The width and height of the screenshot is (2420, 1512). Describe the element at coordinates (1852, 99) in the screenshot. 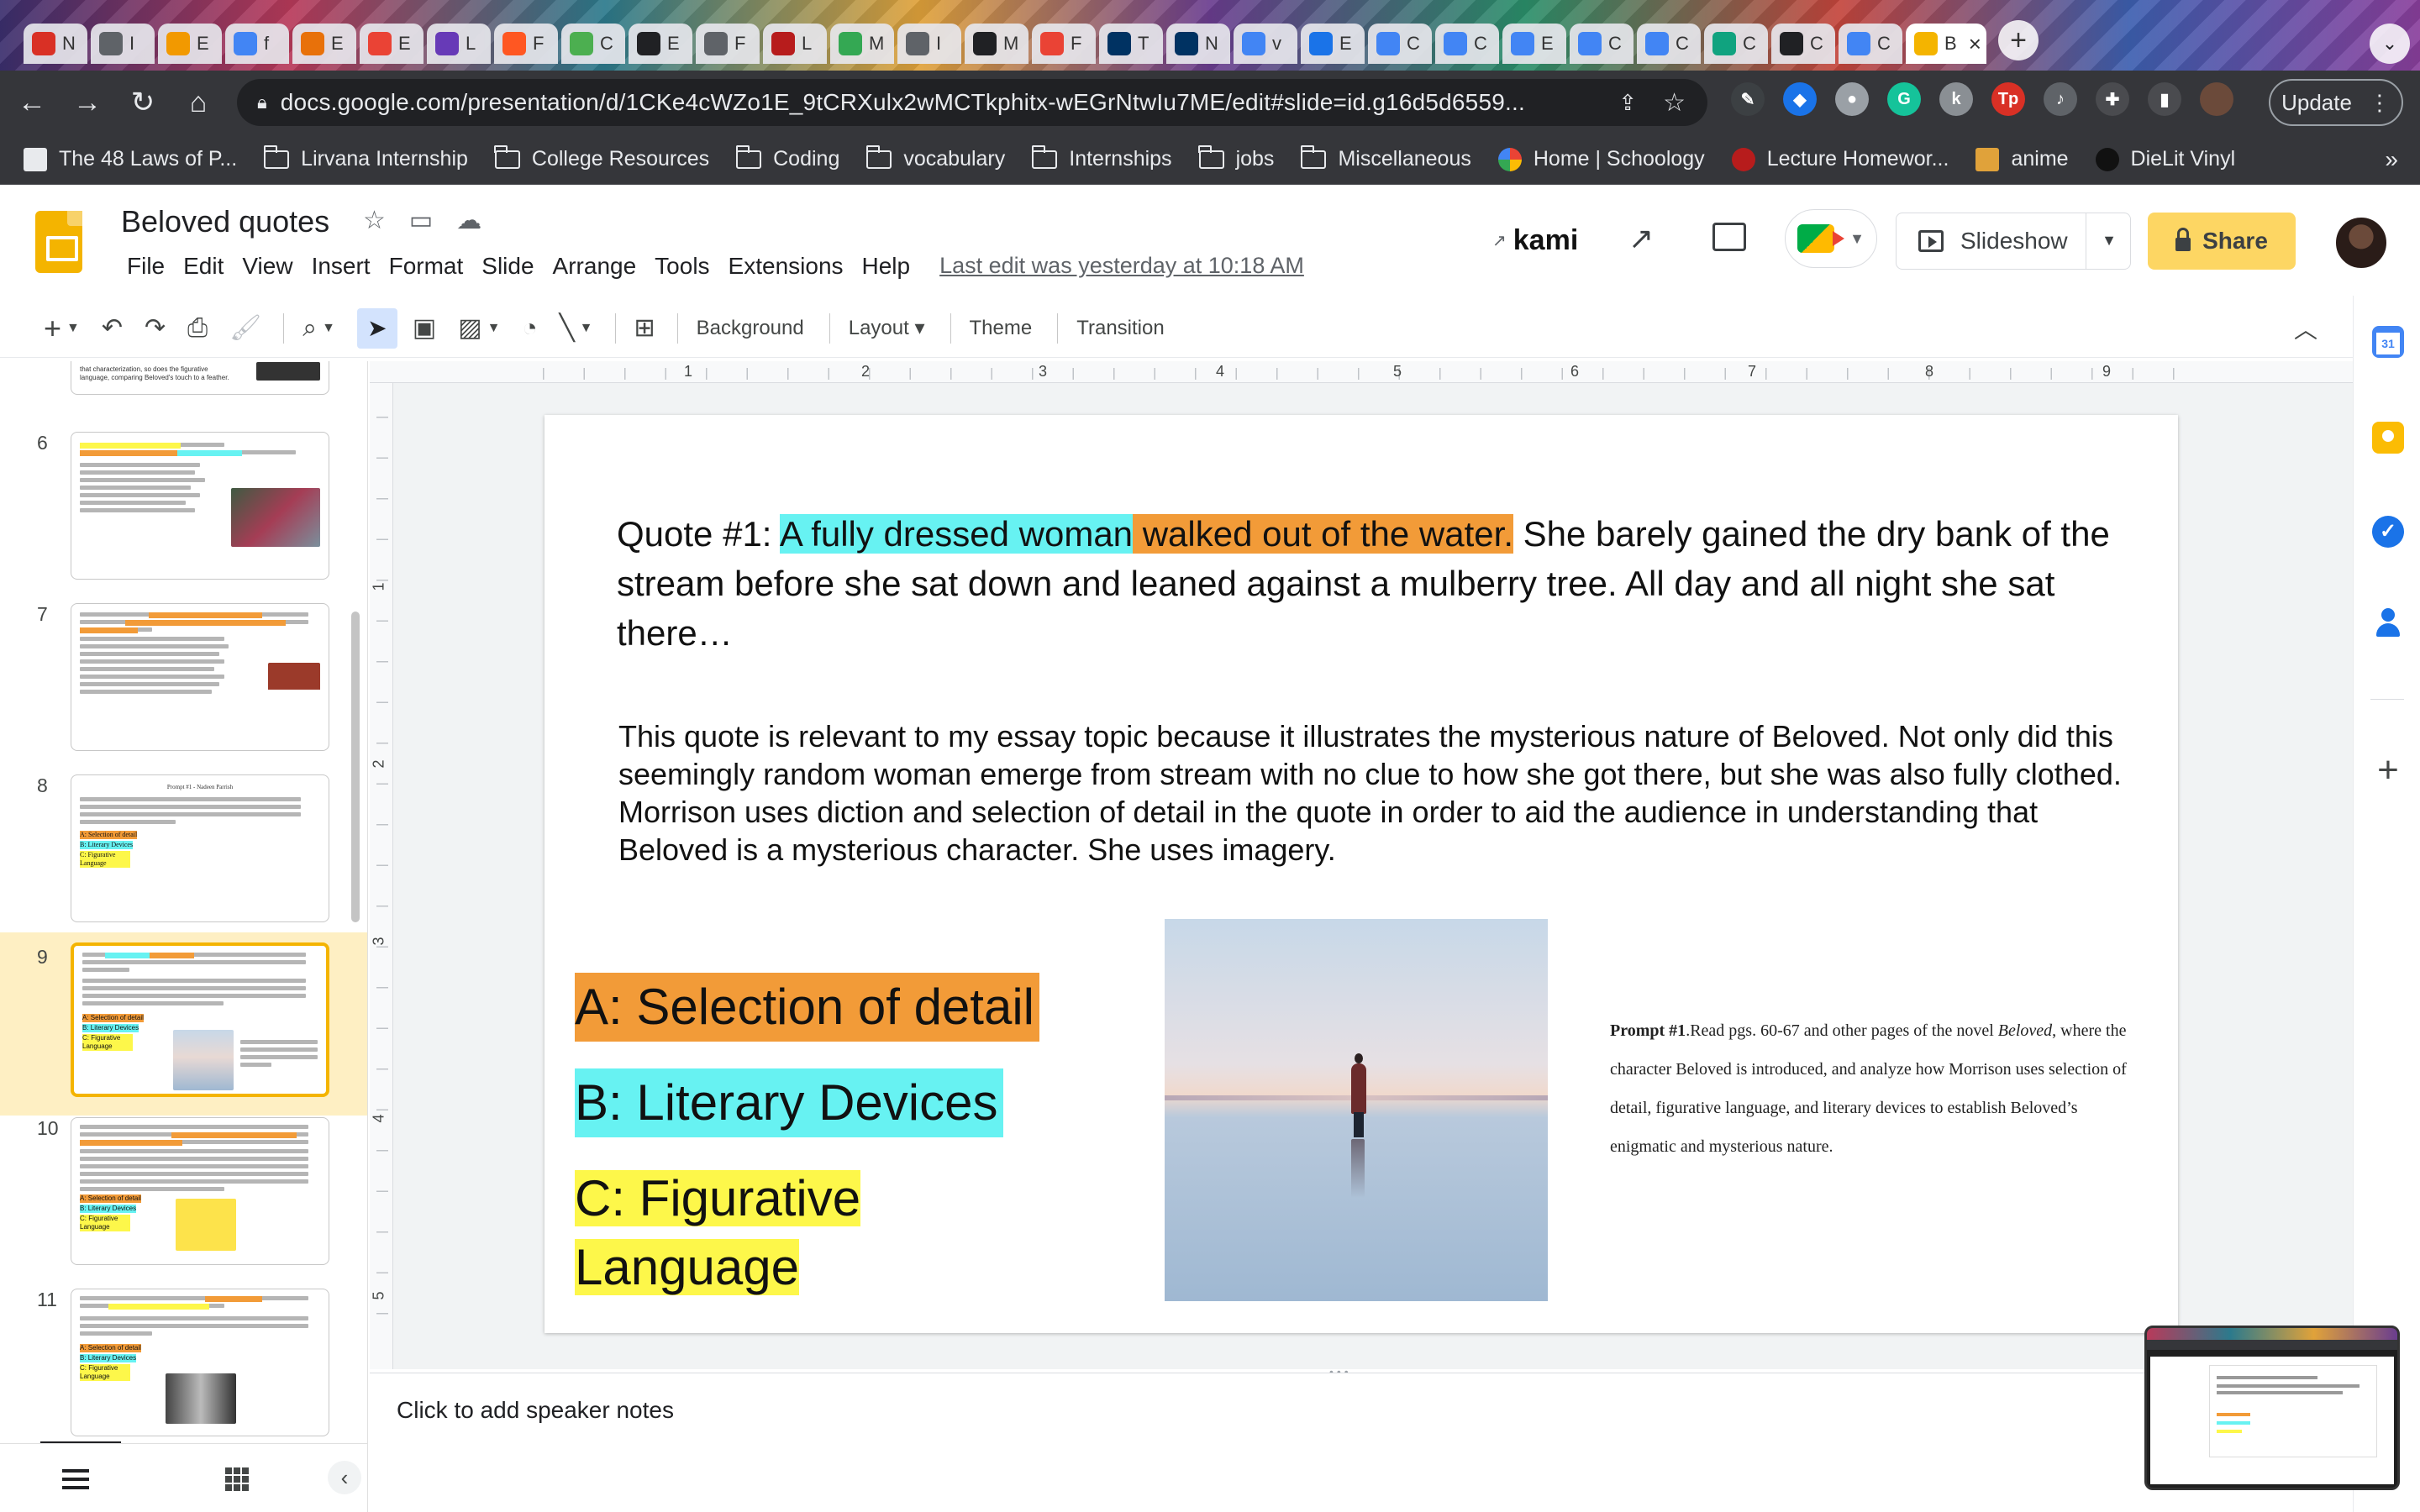

I see `extension-bubble-icon: ●` at that location.